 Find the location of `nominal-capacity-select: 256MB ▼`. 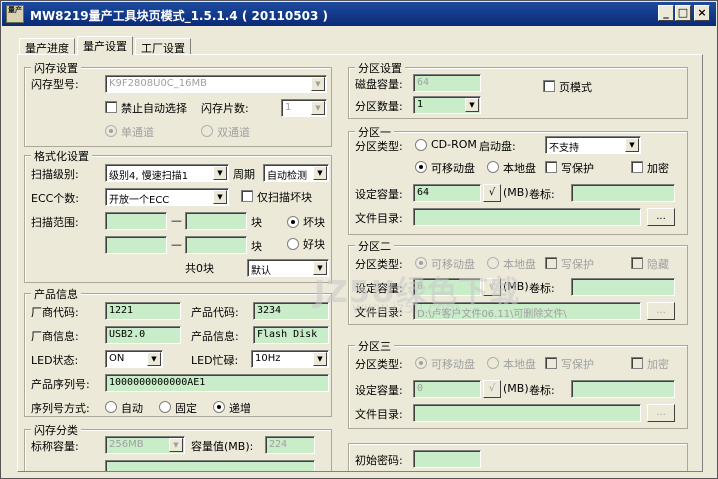

nominal-capacity-select: 256MB ▼ is located at coordinates (145, 445).